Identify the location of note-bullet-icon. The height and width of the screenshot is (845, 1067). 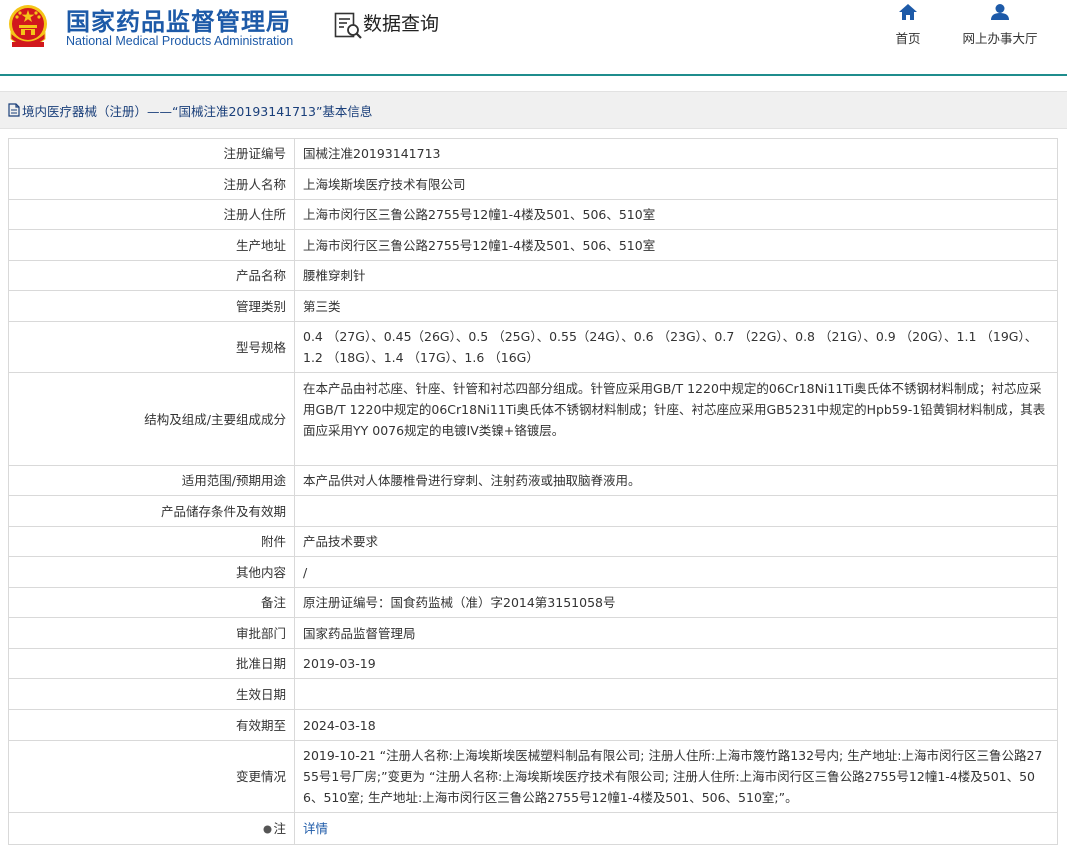
(267, 829).